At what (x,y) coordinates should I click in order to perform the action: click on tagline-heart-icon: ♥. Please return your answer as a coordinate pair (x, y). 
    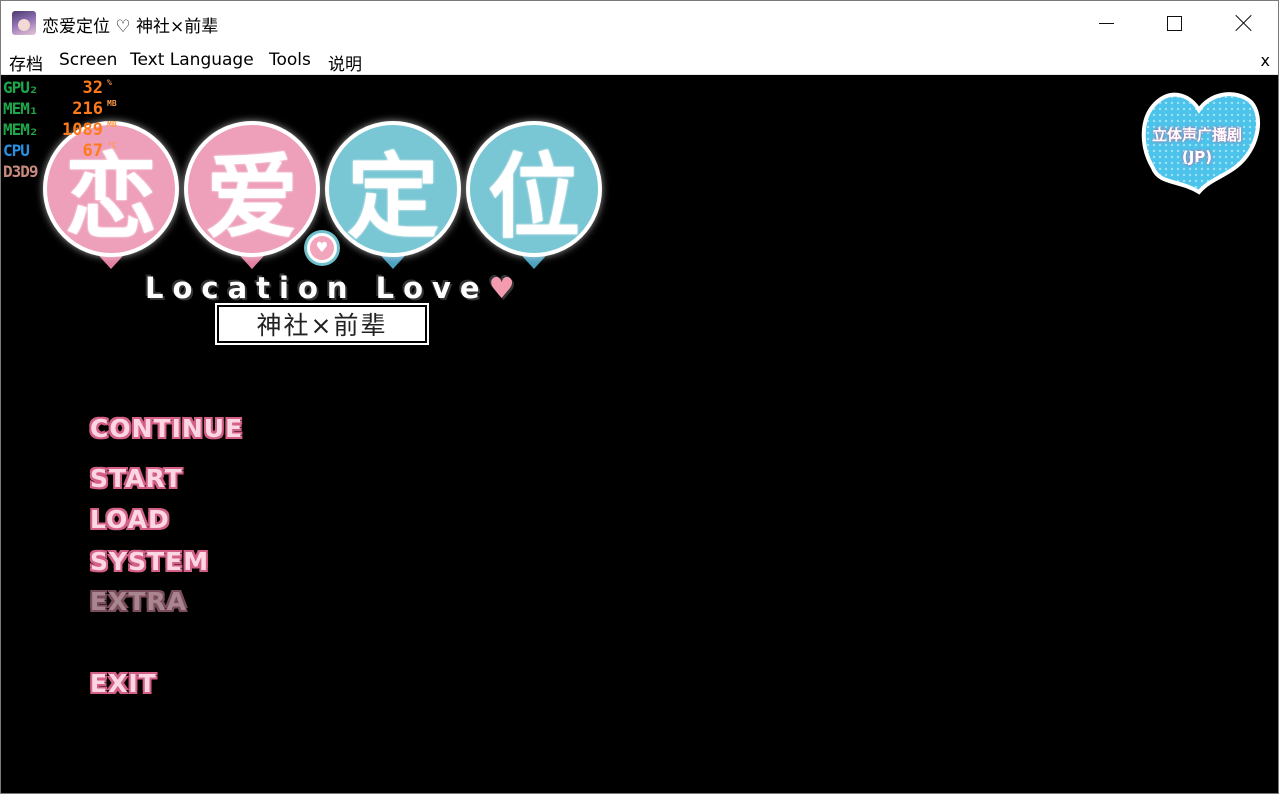
    Looking at the image, I should click on (506, 288).